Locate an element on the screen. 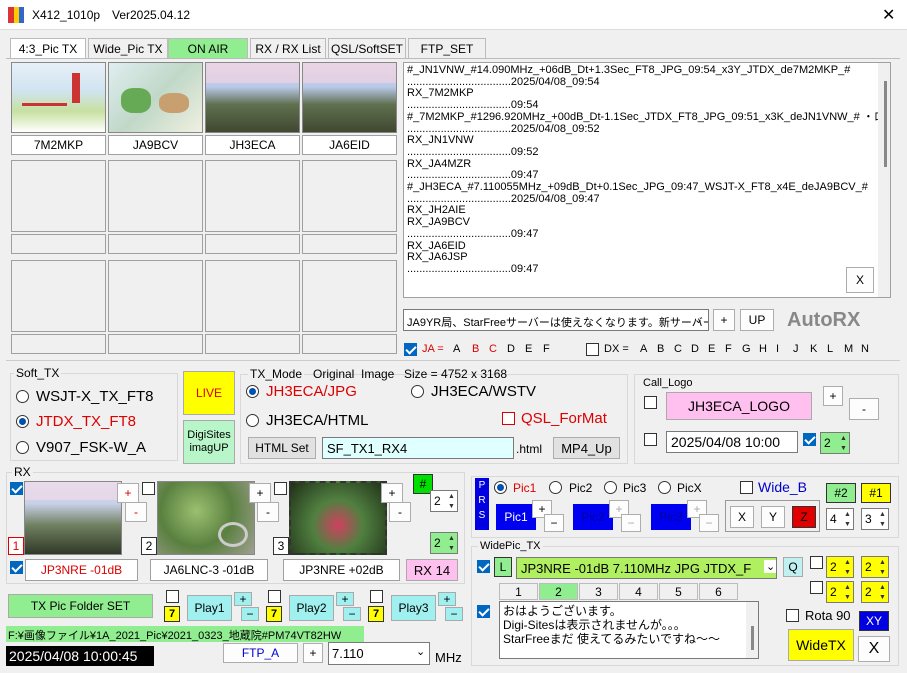 The image size is (907, 673). play2-minus-button: − is located at coordinates (352, 614).